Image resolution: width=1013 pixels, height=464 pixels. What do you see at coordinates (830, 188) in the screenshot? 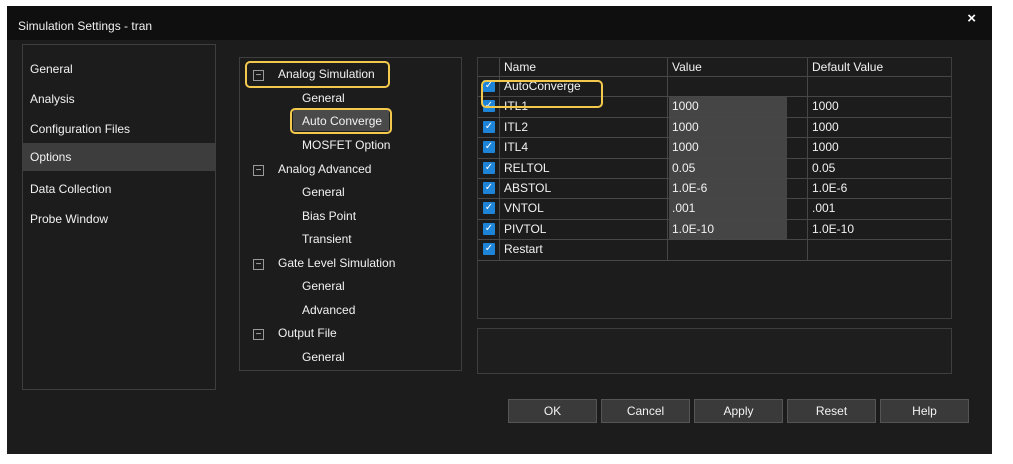
I see `row-default-value: 1.0E-6` at bounding box center [830, 188].